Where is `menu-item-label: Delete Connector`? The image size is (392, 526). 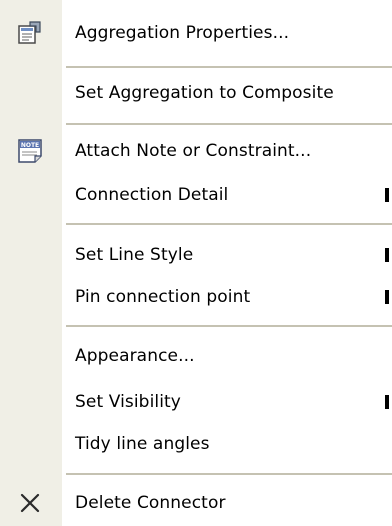 menu-item-label: Delete Connector is located at coordinates (150, 503).